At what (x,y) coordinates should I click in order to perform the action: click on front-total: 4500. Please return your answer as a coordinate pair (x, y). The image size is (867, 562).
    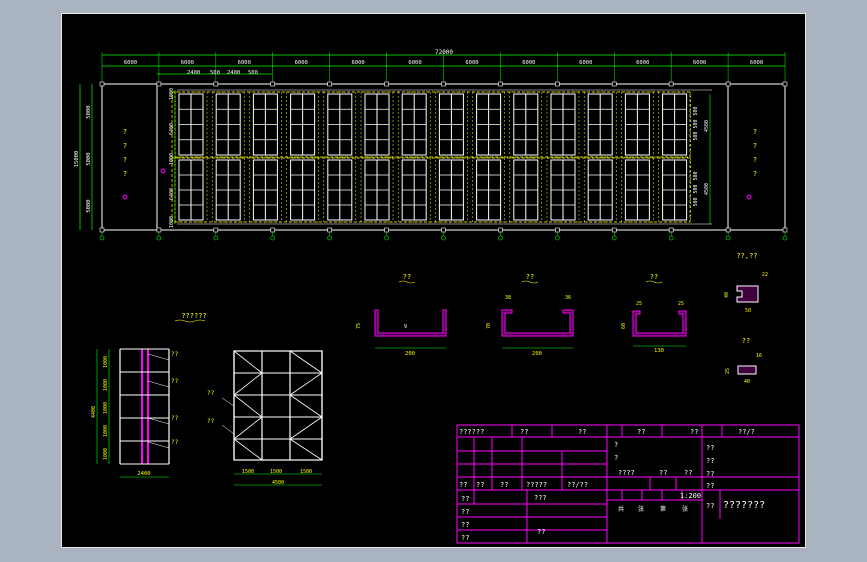
    Looking at the image, I should click on (278, 483).